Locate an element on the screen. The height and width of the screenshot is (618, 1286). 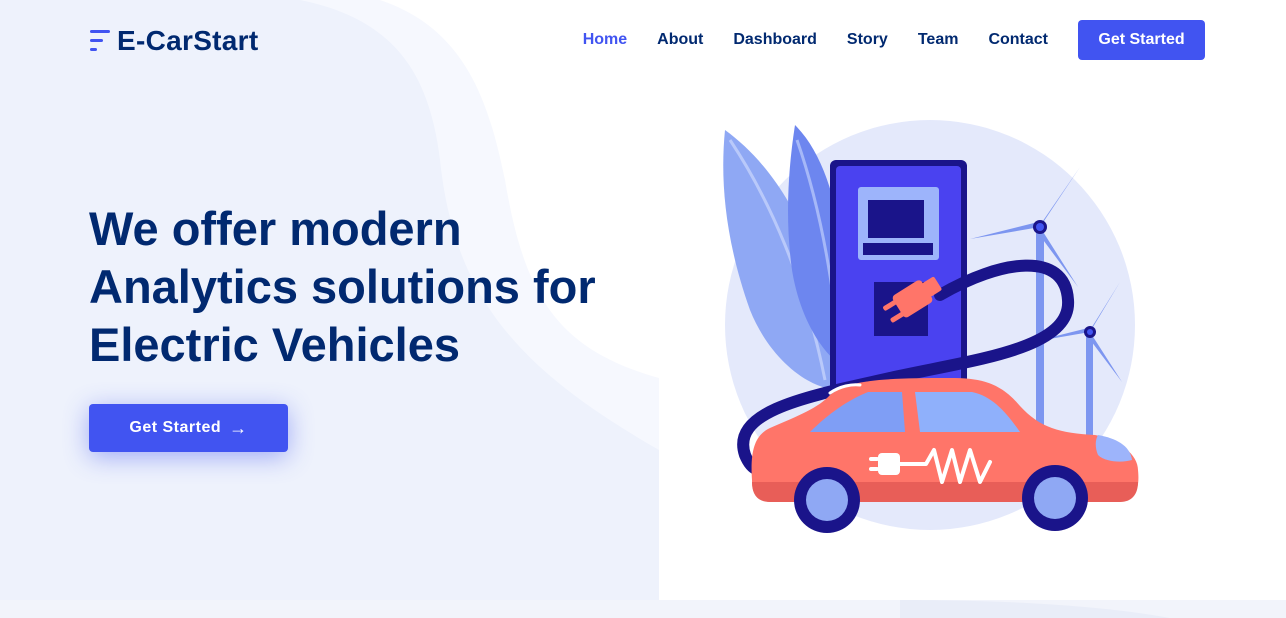
nav-dashboard: Dashboard is located at coordinates (775, 40).